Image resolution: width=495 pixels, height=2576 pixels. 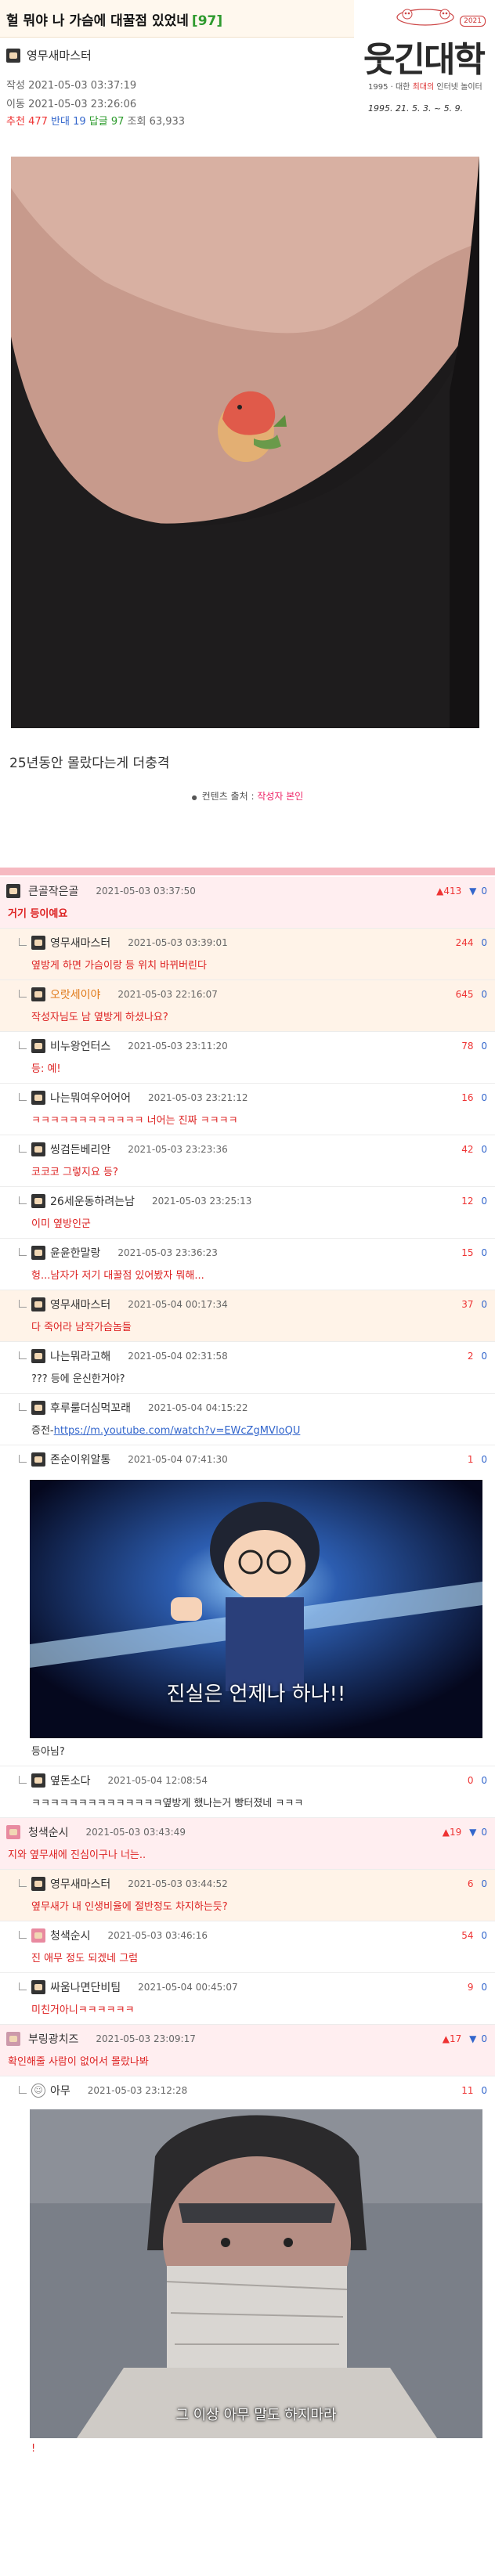 What do you see at coordinates (198, 1097) in the screenshot?
I see `comment-time: 2021-05-03 23:21:12` at bounding box center [198, 1097].